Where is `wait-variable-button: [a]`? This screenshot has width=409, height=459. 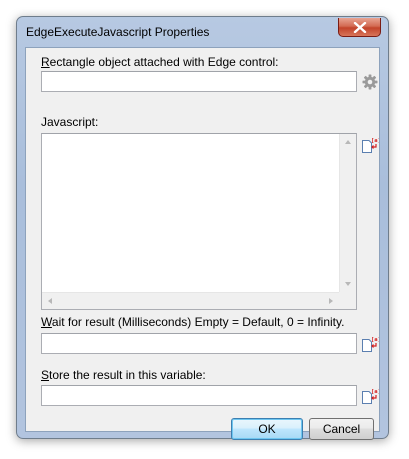 wait-variable-button: [a] is located at coordinates (371, 344).